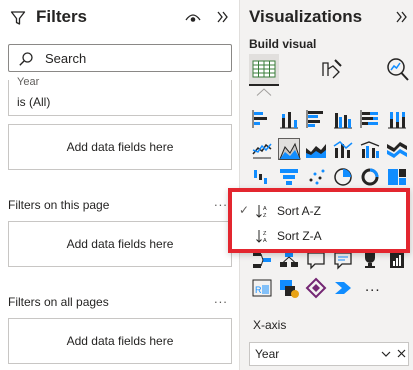 This screenshot has height=370, width=413. I want to click on filters-search-box, so click(120, 58).